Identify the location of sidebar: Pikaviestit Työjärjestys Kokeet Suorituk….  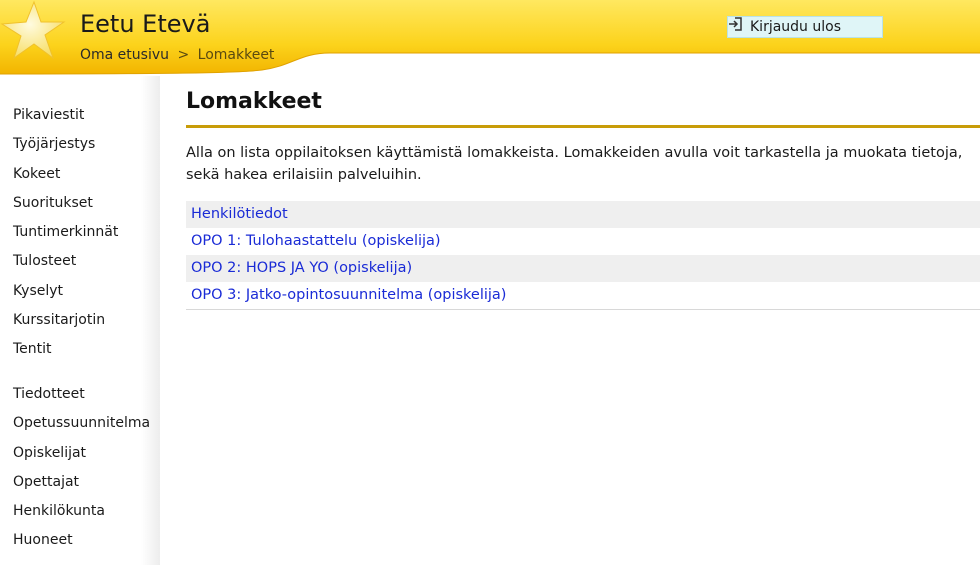
(80, 320).